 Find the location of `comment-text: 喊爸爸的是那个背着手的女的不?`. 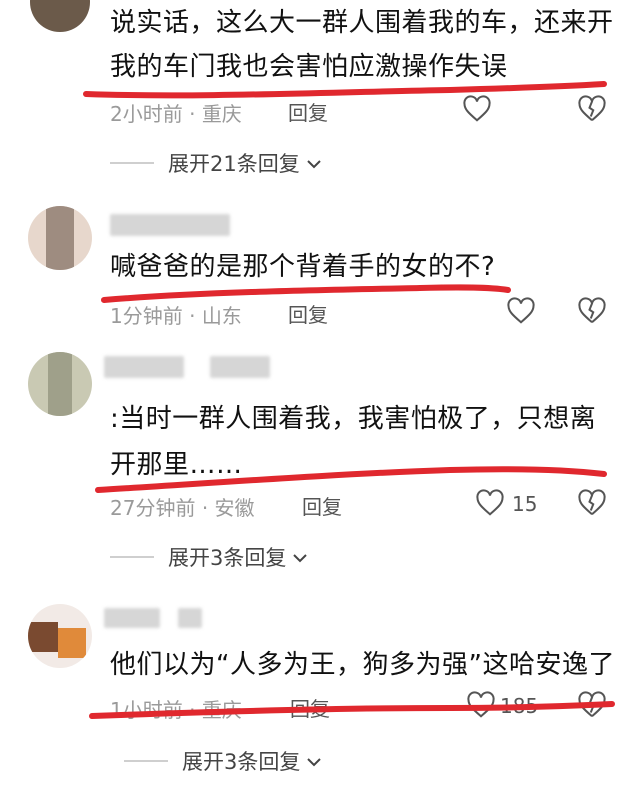

comment-text: 喊爸爸的是那个背着手的女的不? is located at coordinates (303, 267).